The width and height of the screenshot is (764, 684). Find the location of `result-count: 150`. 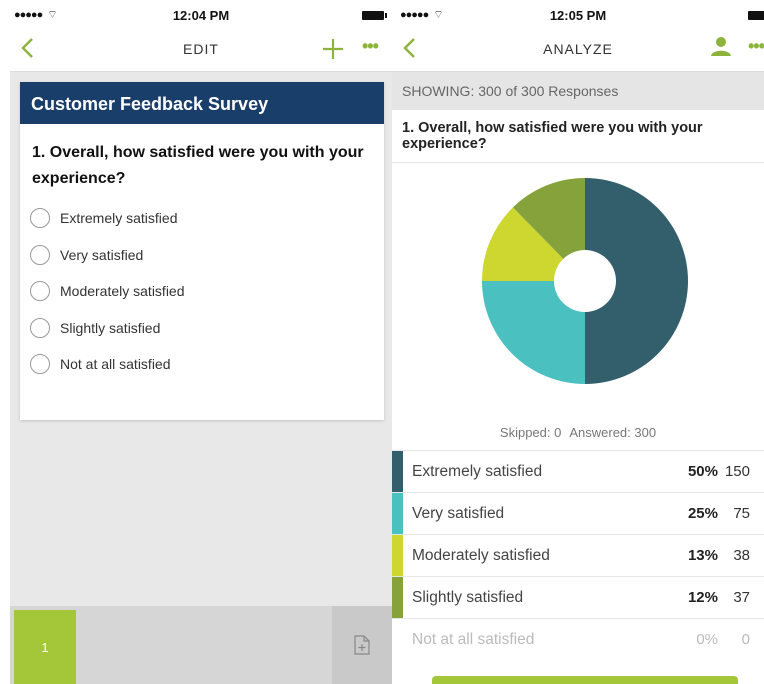

result-count: 150 is located at coordinates (737, 471).